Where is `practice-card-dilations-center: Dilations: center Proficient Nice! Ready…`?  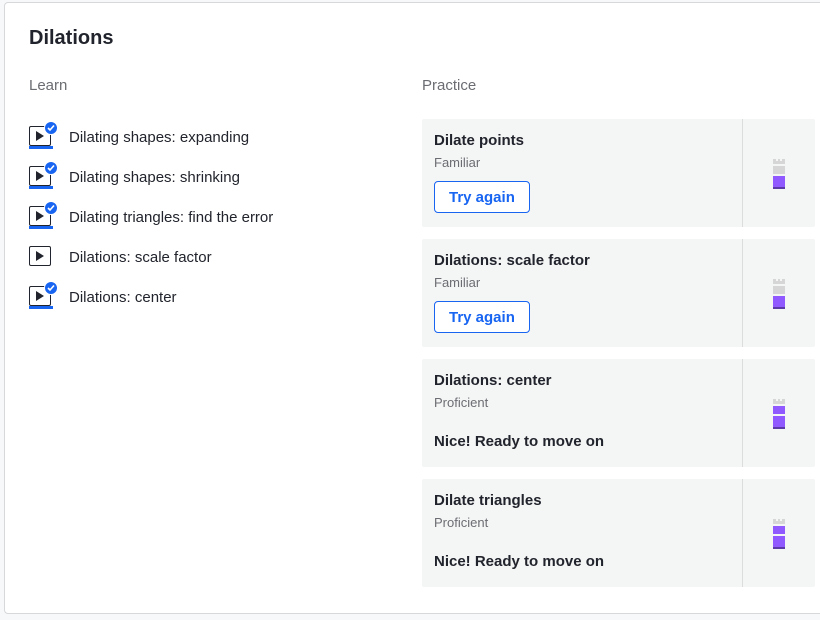
practice-card-dilations-center: Dilations: center Proficient Nice! Ready… is located at coordinates (618, 413).